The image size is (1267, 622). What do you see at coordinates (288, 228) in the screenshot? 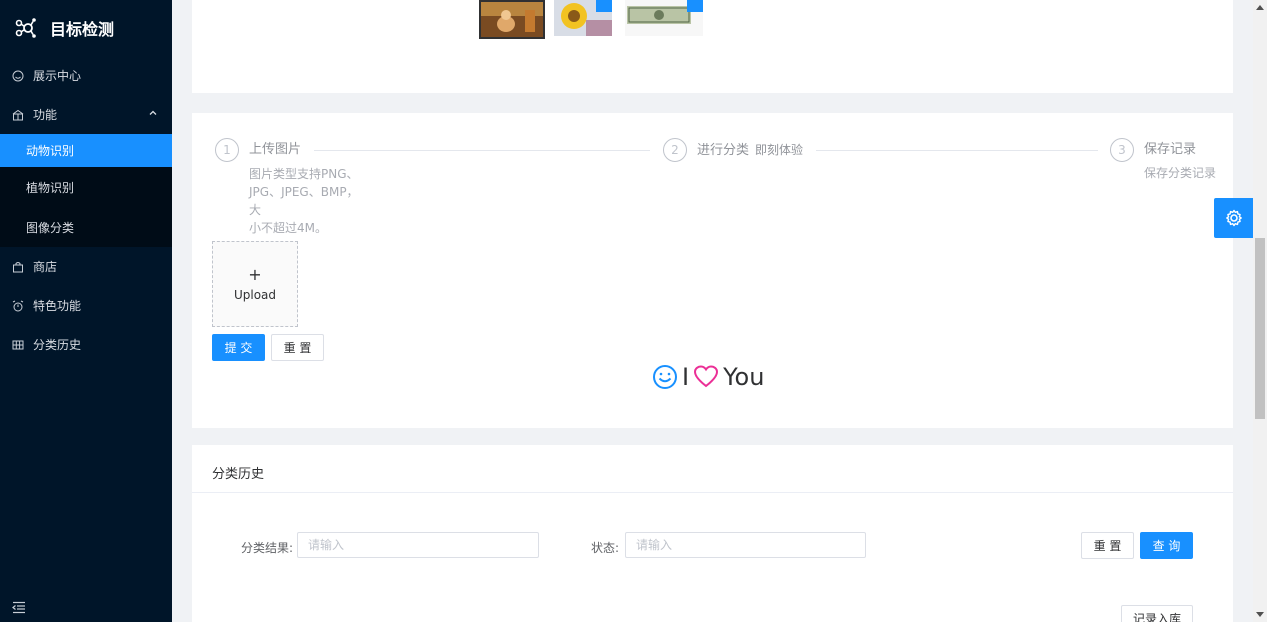
I see `step-desc-line: 小不超过4M。` at bounding box center [288, 228].